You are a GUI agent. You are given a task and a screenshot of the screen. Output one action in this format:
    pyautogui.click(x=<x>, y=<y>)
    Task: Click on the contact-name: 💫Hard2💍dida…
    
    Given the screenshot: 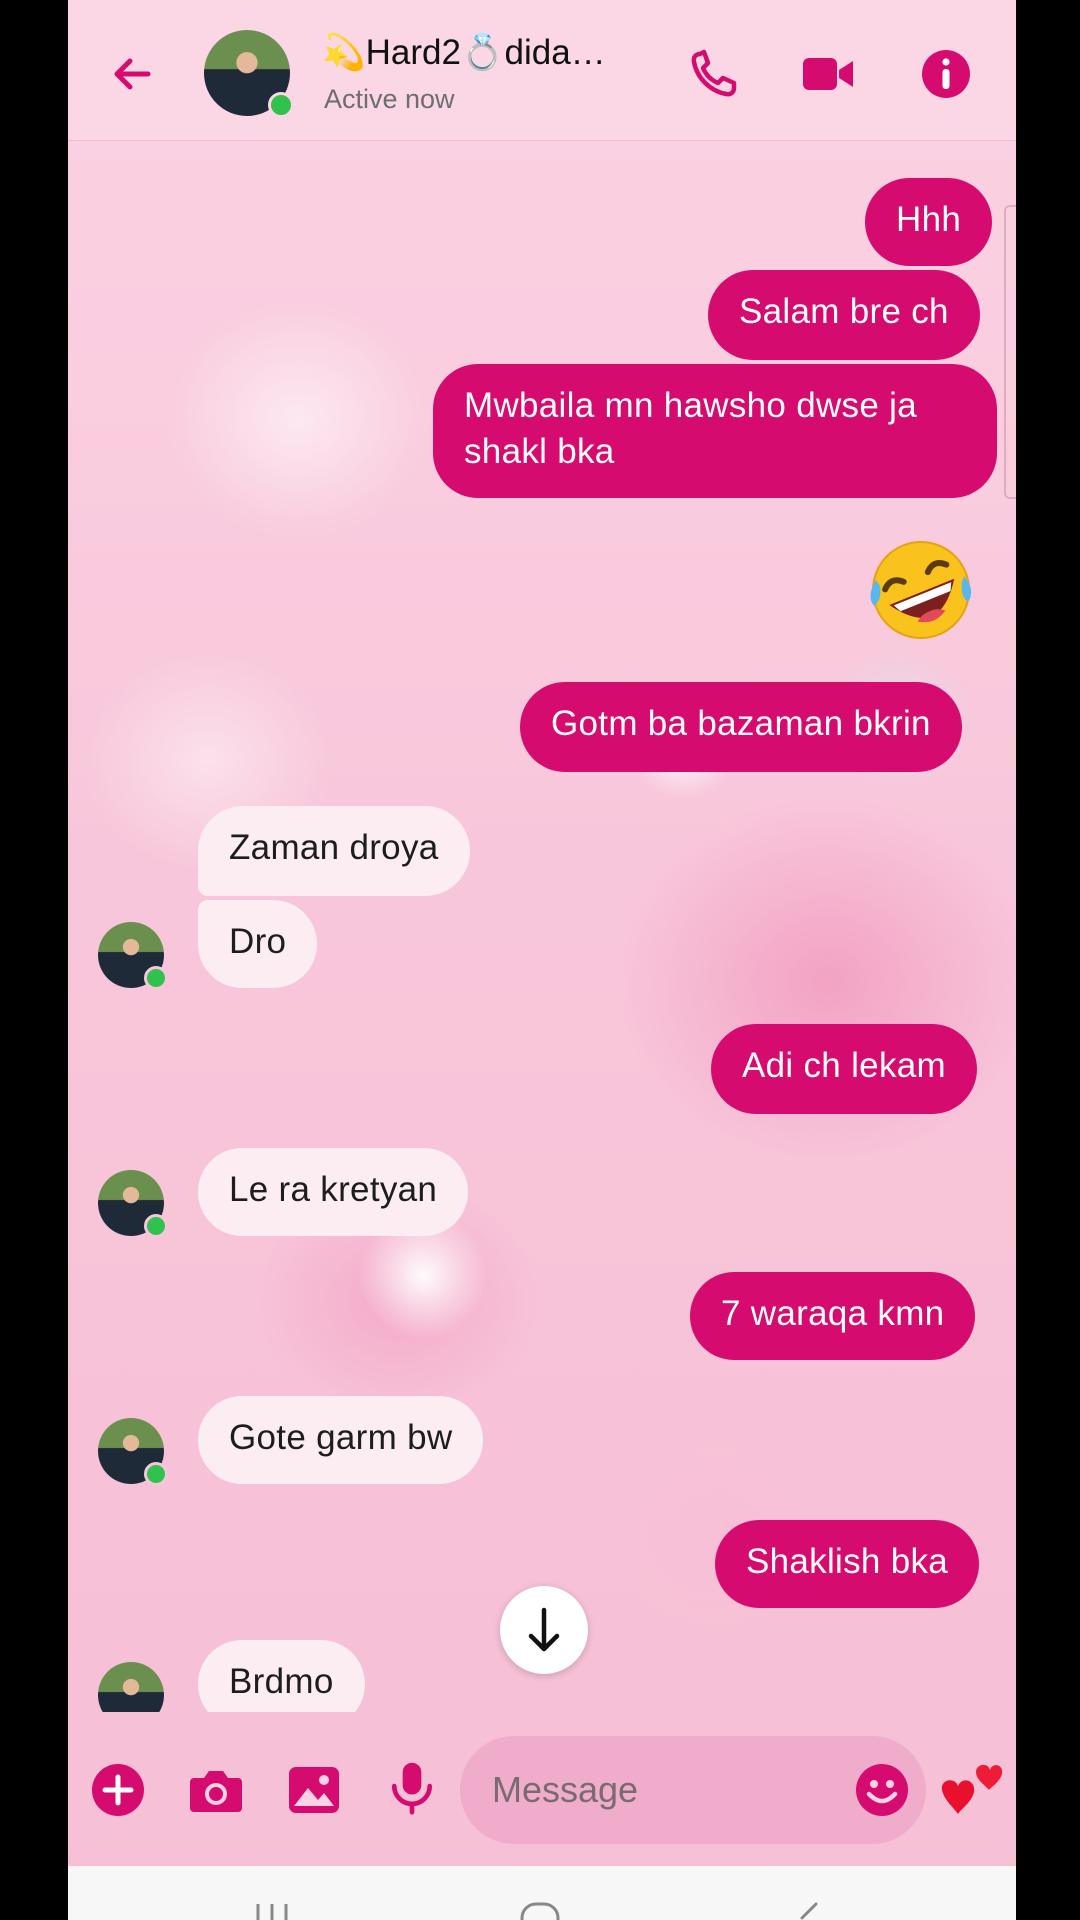 What is the action you would take?
    pyautogui.click(x=482, y=52)
    